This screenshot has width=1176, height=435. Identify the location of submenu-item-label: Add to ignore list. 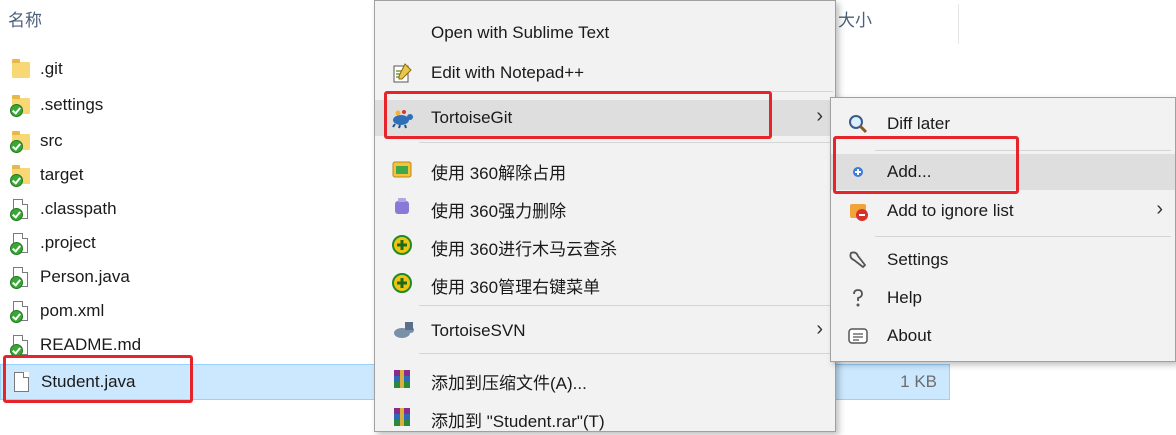
(950, 210).